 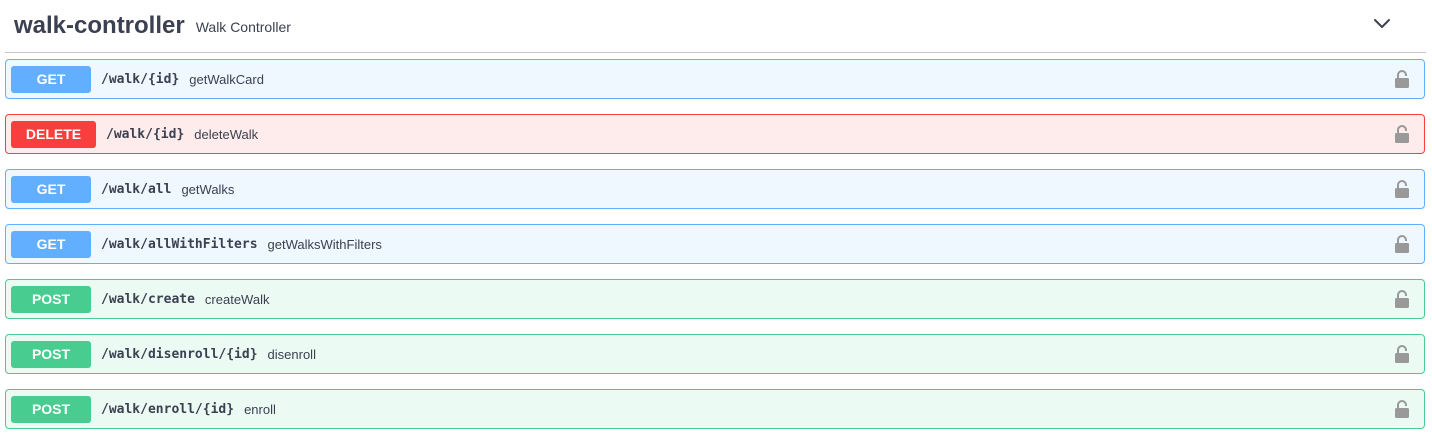 What do you see at coordinates (53, 134) in the screenshot?
I see `method-badge: DELETE` at bounding box center [53, 134].